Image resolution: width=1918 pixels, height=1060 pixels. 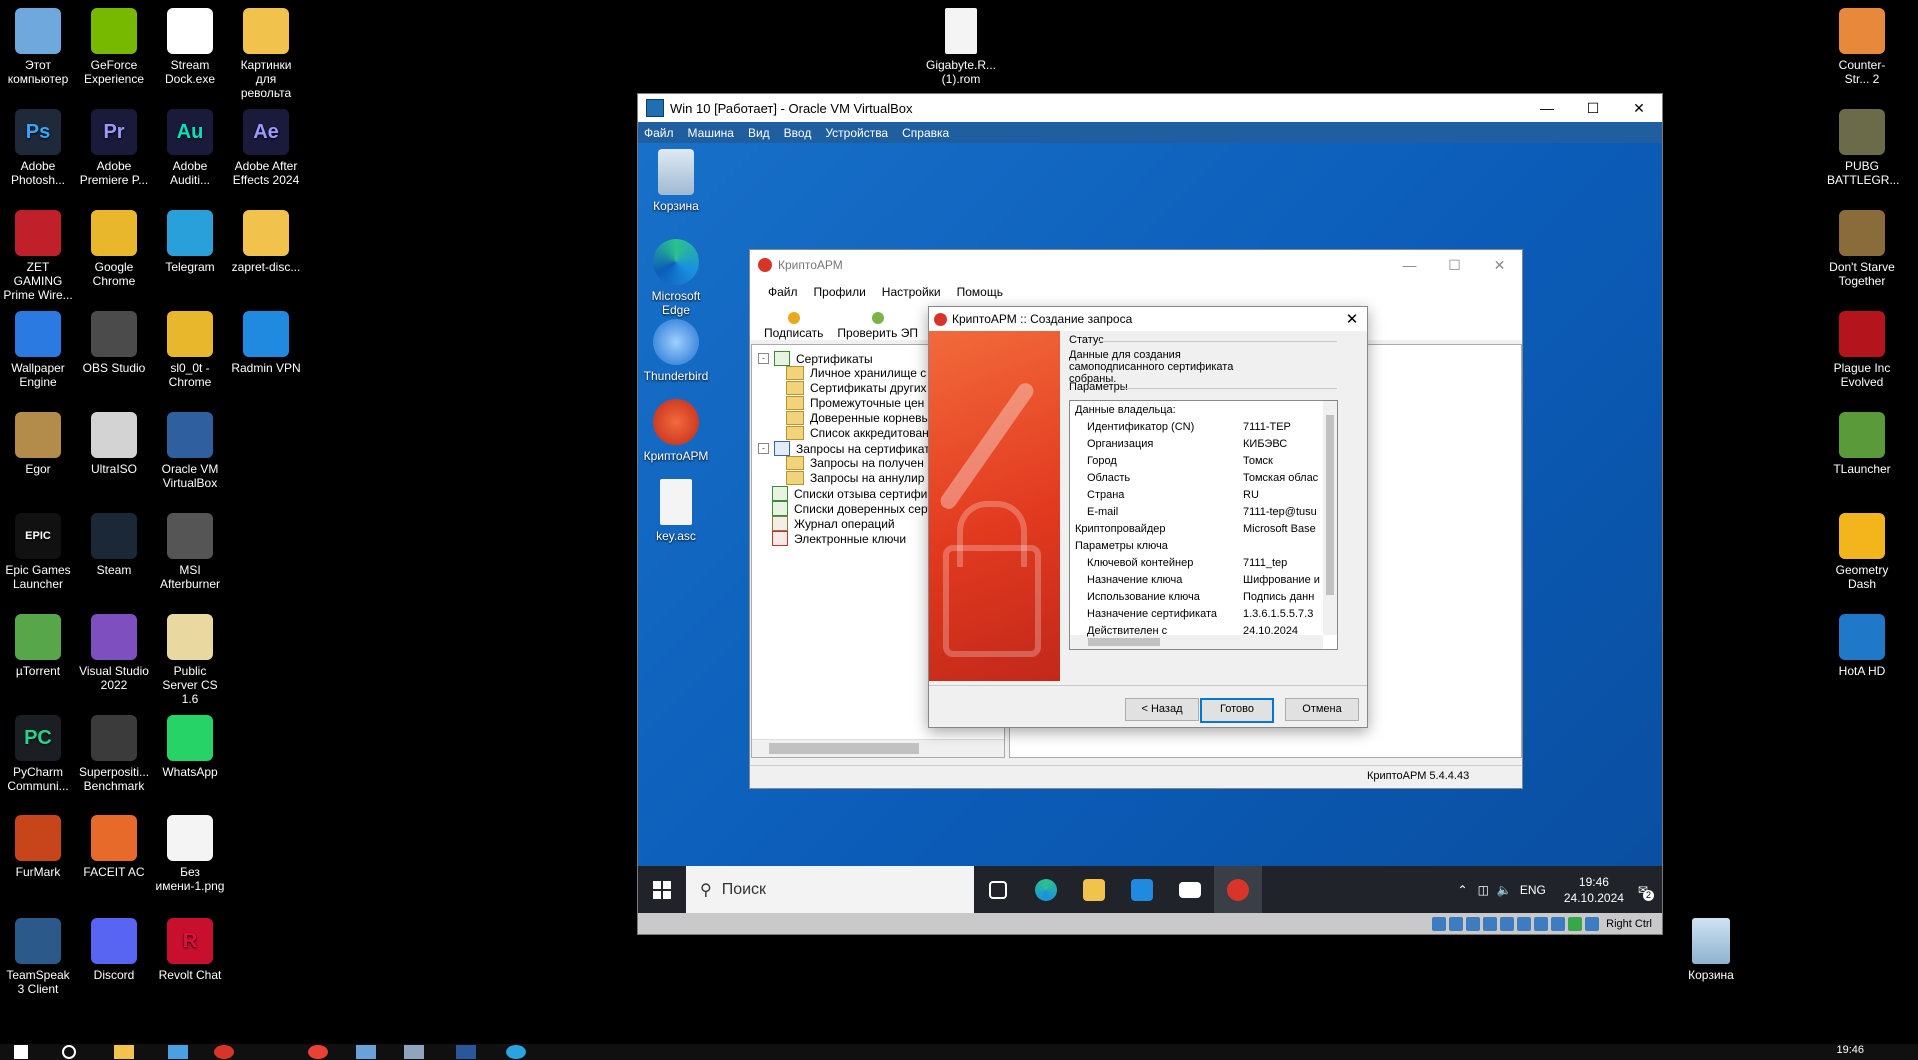 I want to click on guest-icon-cryptoarm: КриптоАРМ, so click(x=676, y=431).